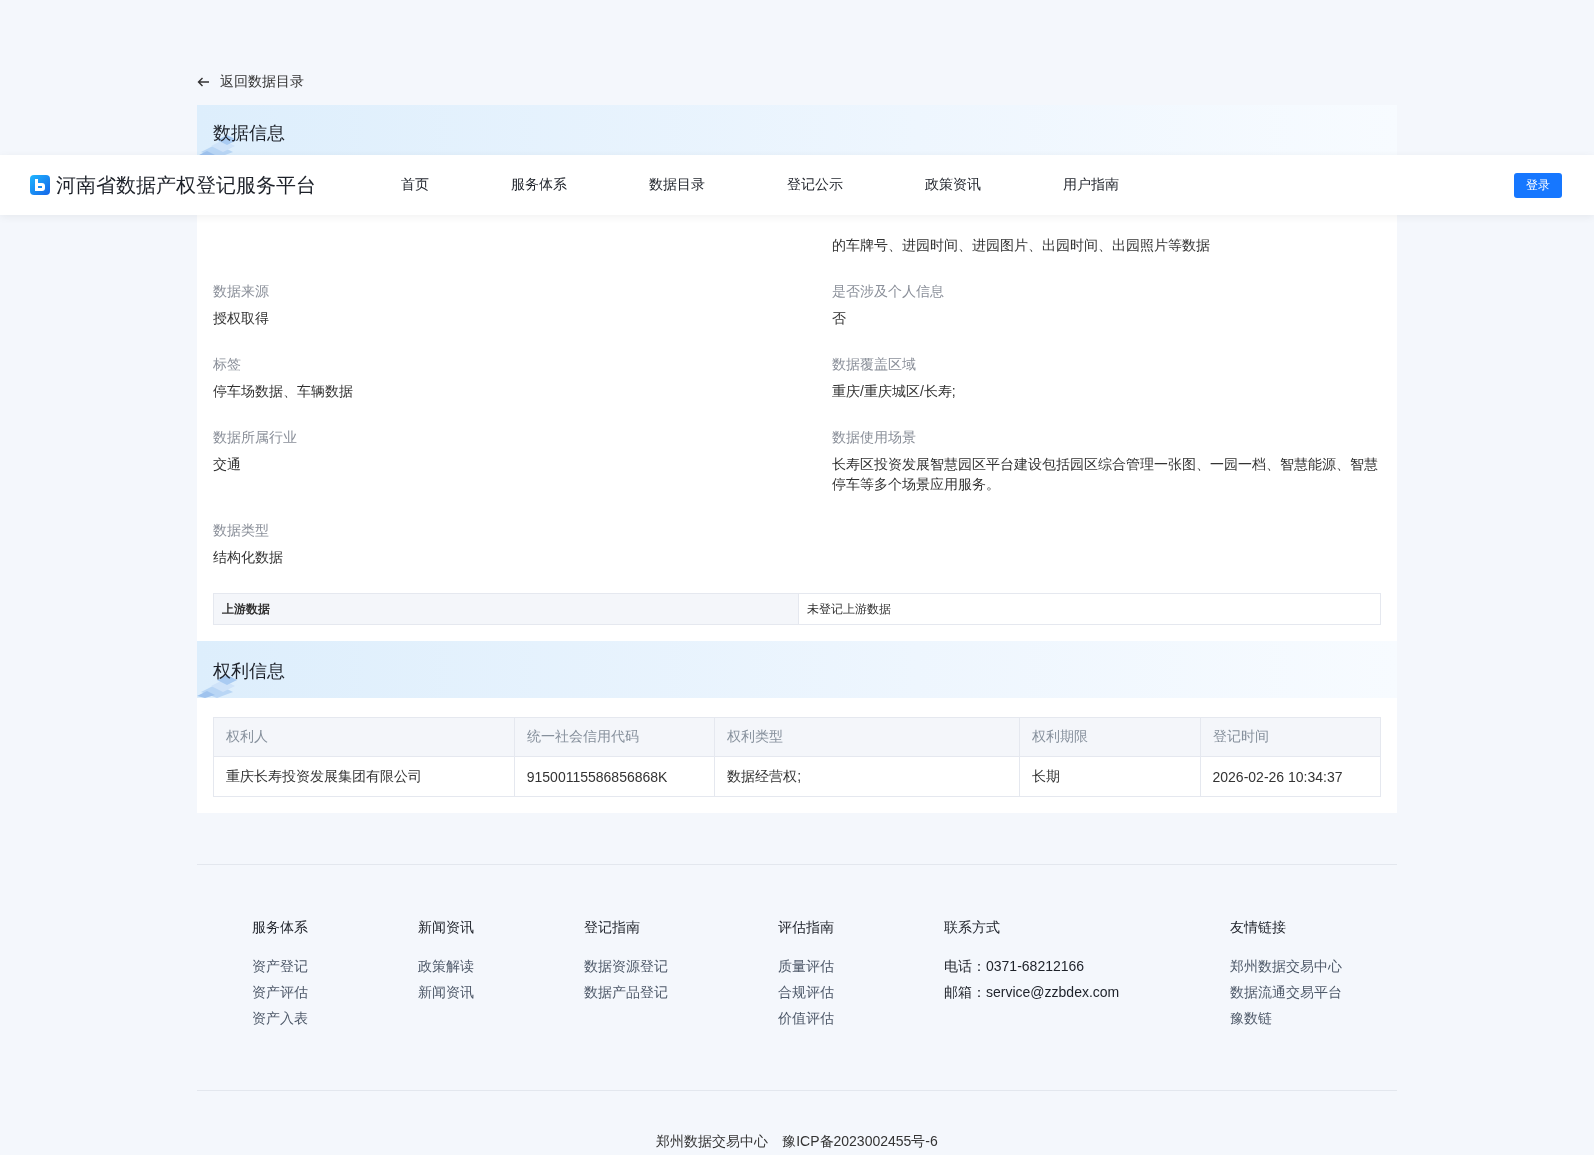  I want to click on nav-link: 数据目录, so click(677, 185).